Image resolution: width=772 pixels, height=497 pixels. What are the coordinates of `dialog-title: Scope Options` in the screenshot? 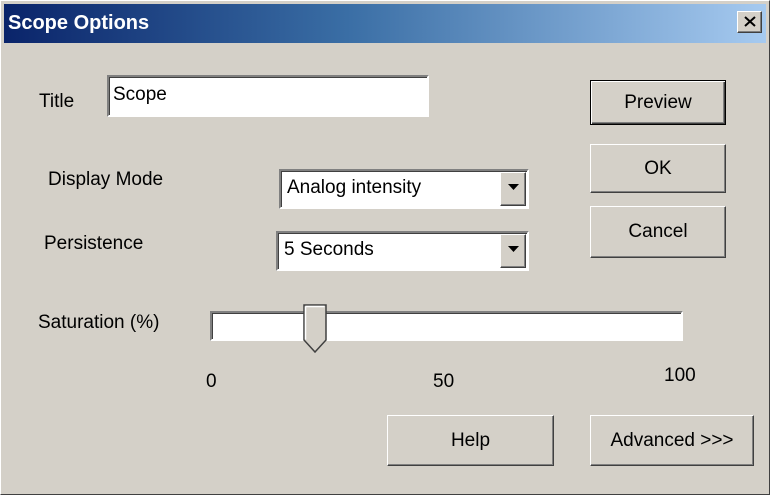 It's located at (79, 23).